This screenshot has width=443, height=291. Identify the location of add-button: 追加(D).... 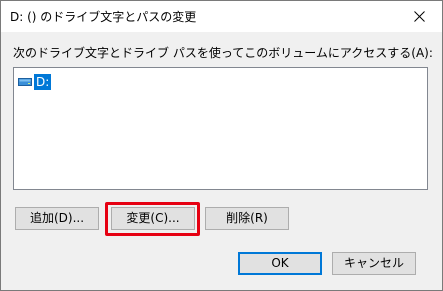
(57, 218).